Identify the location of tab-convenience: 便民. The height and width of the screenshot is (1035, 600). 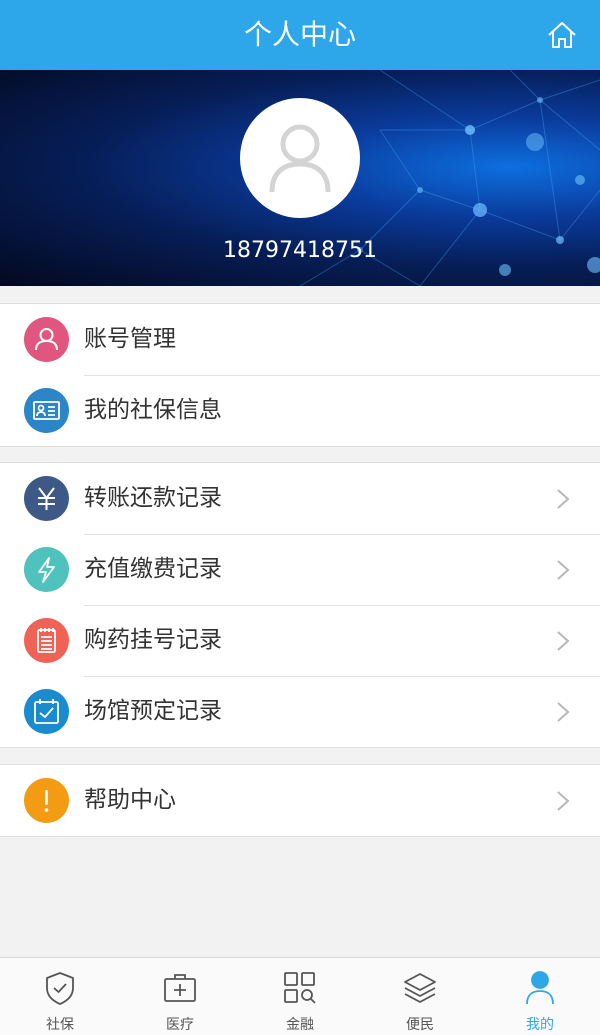
(420, 996).